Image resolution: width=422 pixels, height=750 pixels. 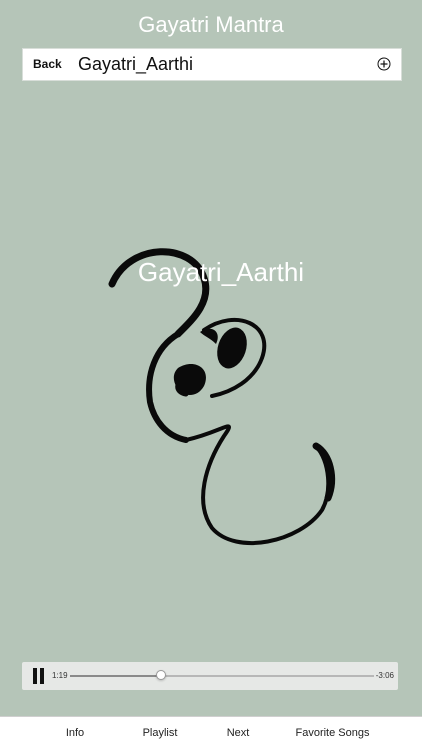 What do you see at coordinates (221, 272) in the screenshot?
I see `artwork-title-overlay: Gayatri_Aarthi` at bounding box center [221, 272].